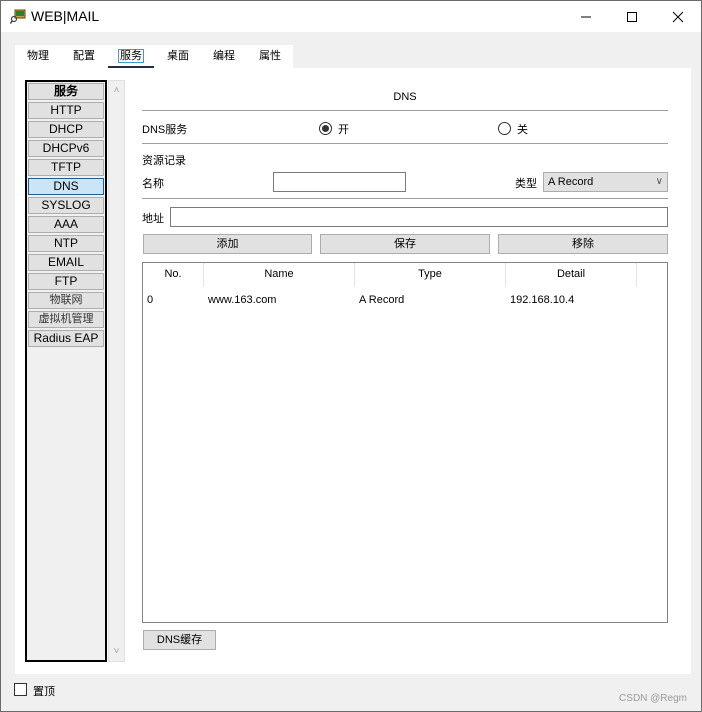 This screenshot has height=712, width=702. Describe the element at coordinates (66, 338) in the screenshot. I see `sidebar-item-radius-eap: Radius EAP` at that location.